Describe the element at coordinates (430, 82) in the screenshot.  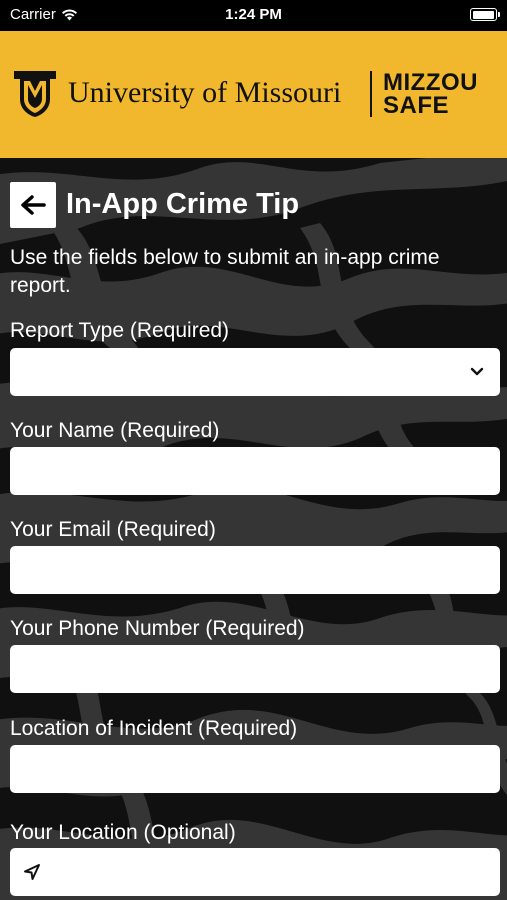
I see `brand-line-1: MIZZOU` at that location.